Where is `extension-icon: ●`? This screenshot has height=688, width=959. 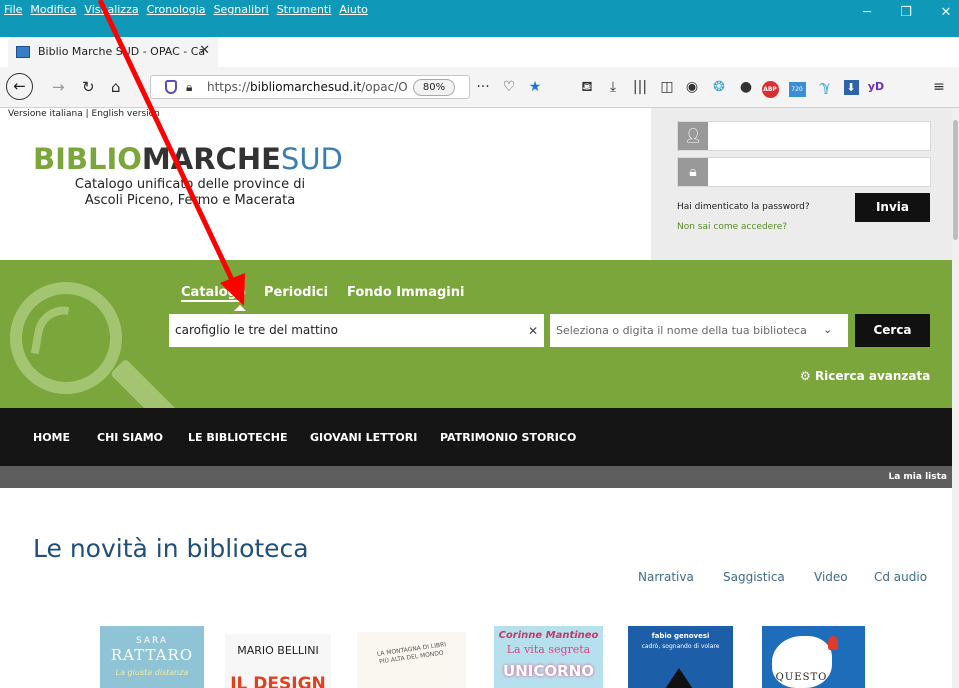
extension-icon: ● is located at coordinates (746, 87).